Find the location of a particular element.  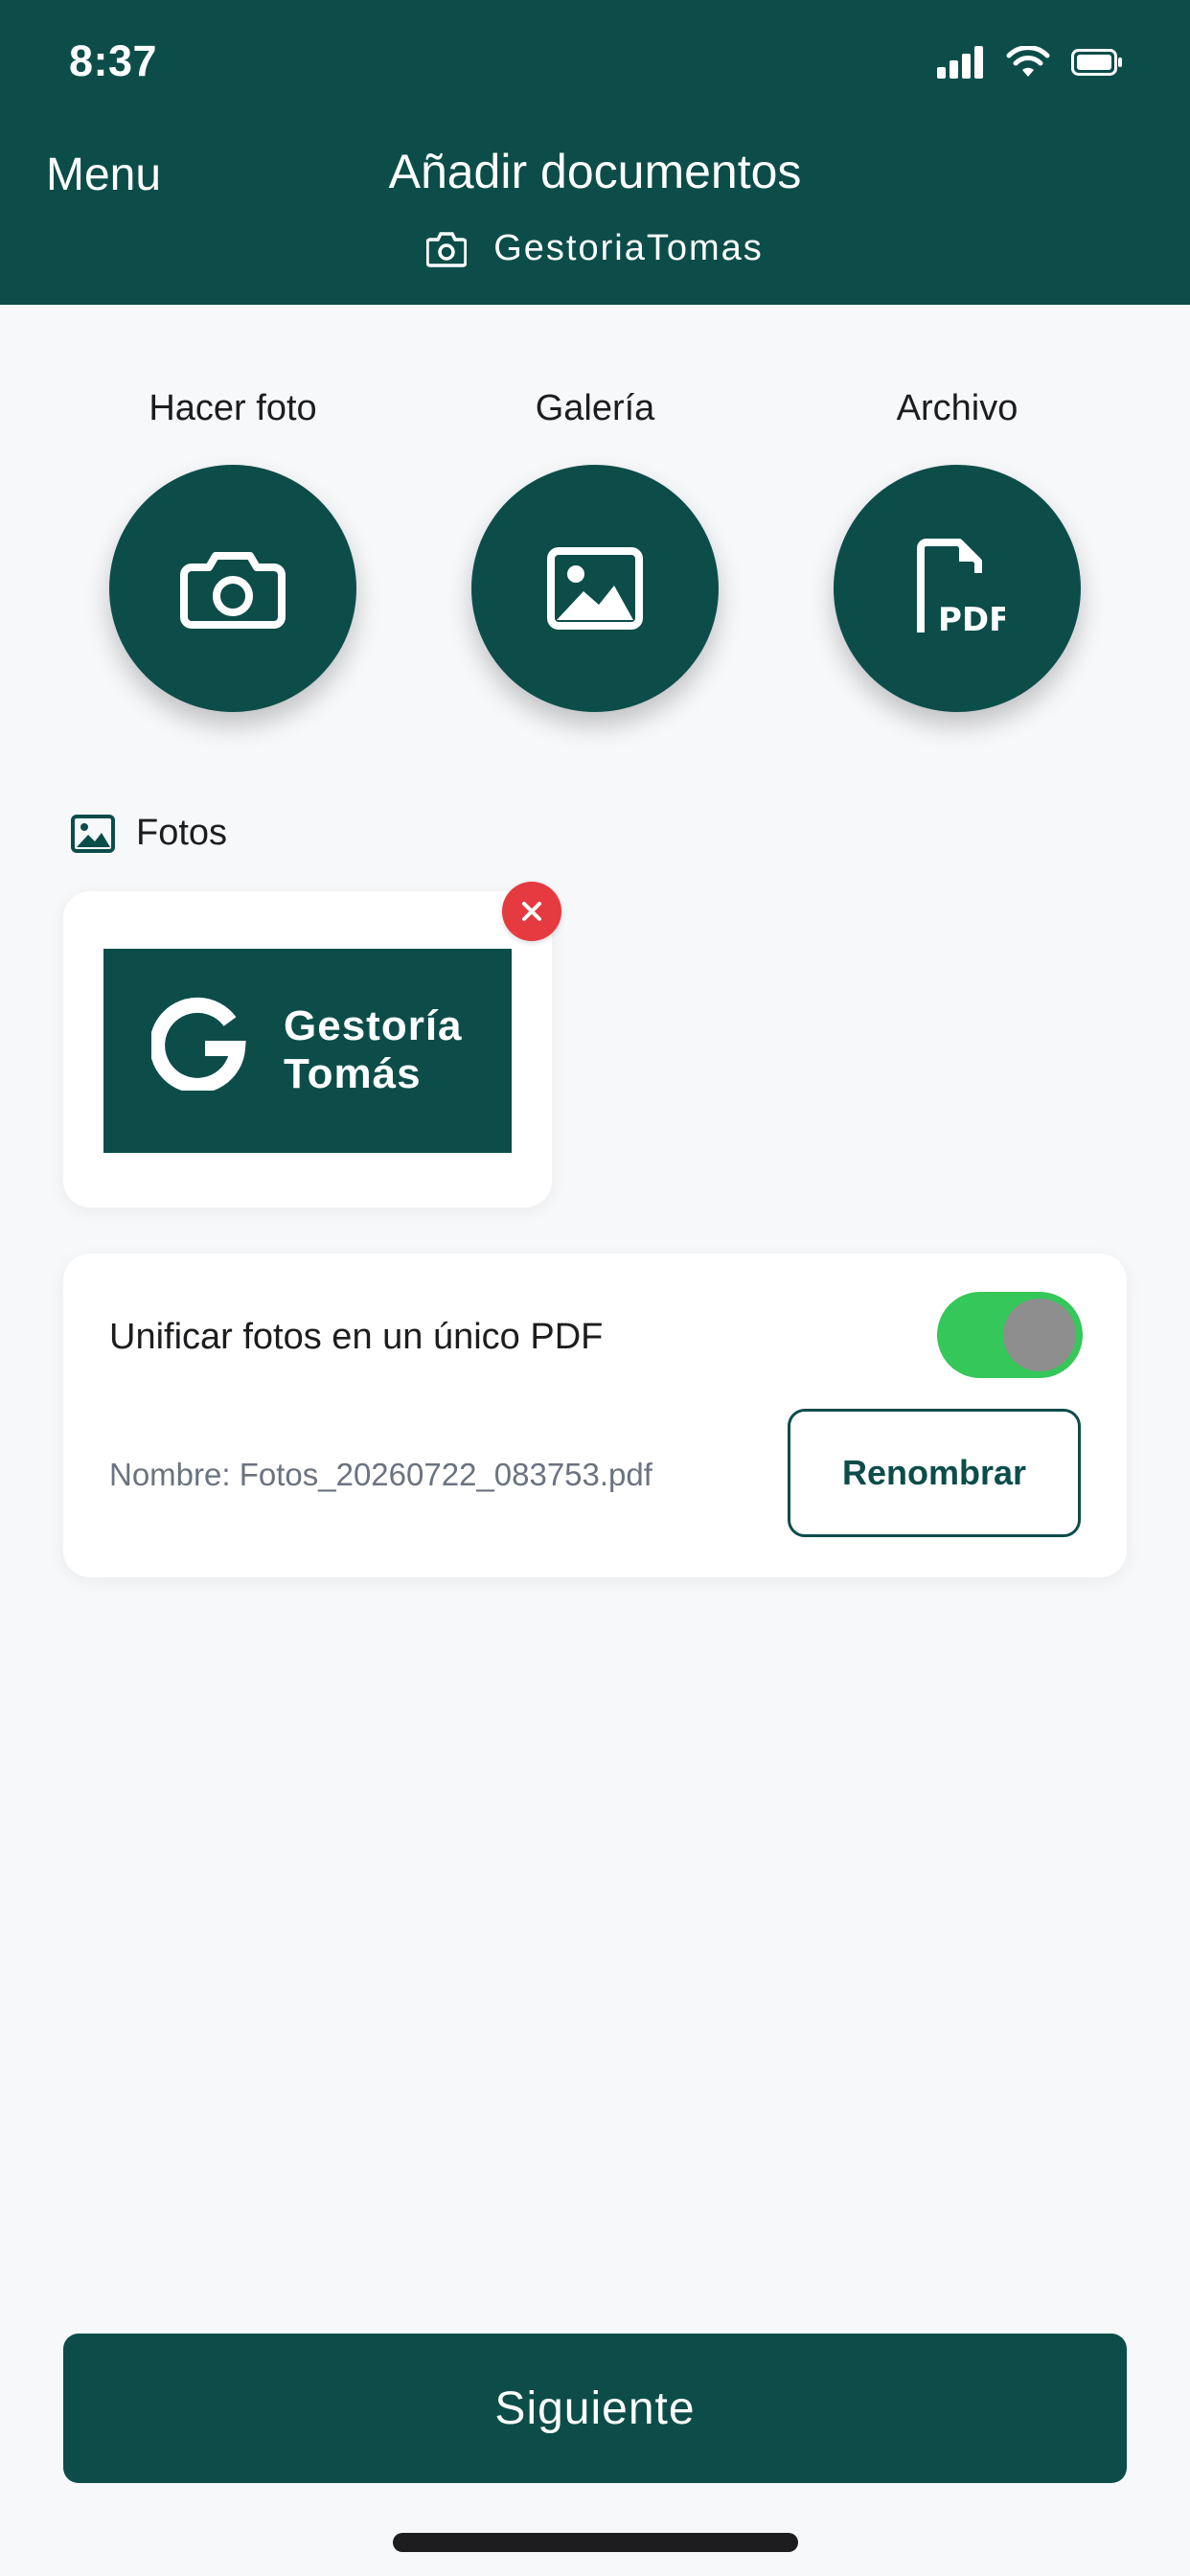

photos-section-heading: Fotos is located at coordinates (149, 833).